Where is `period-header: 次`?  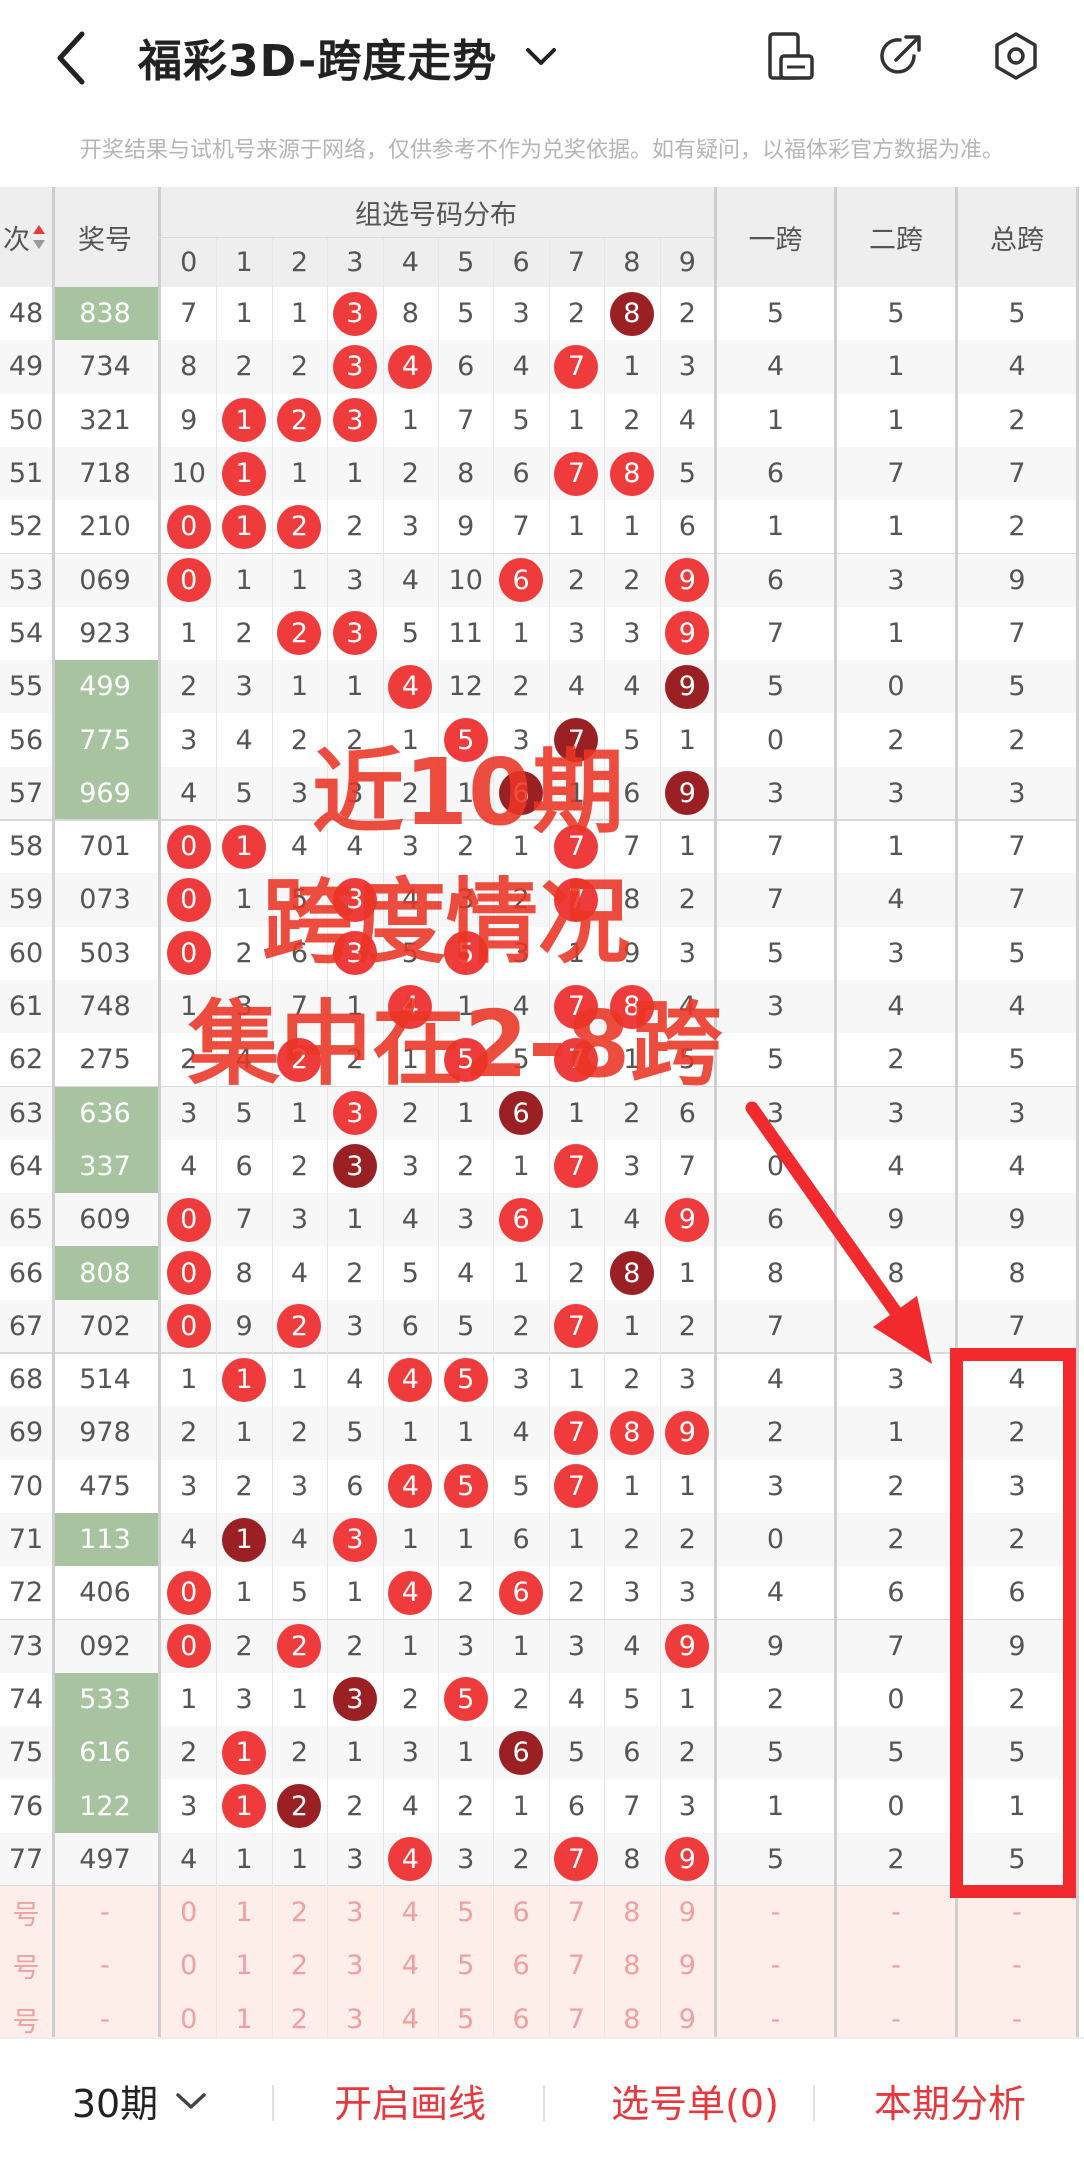 period-header: 次 is located at coordinates (26, 237).